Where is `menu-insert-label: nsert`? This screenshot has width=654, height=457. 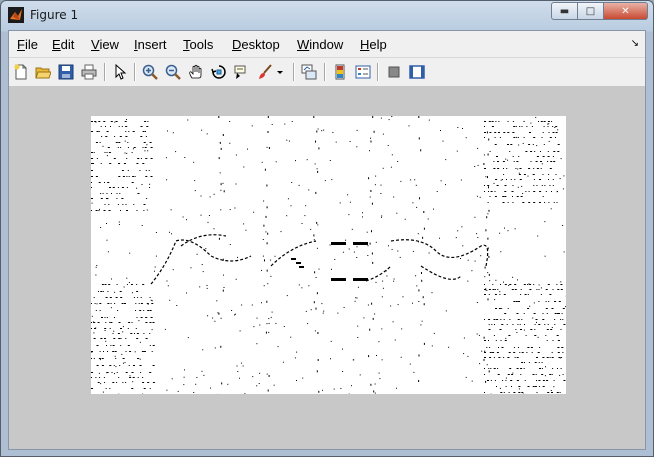 menu-insert-label: nsert is located at coordinates (152, 44).